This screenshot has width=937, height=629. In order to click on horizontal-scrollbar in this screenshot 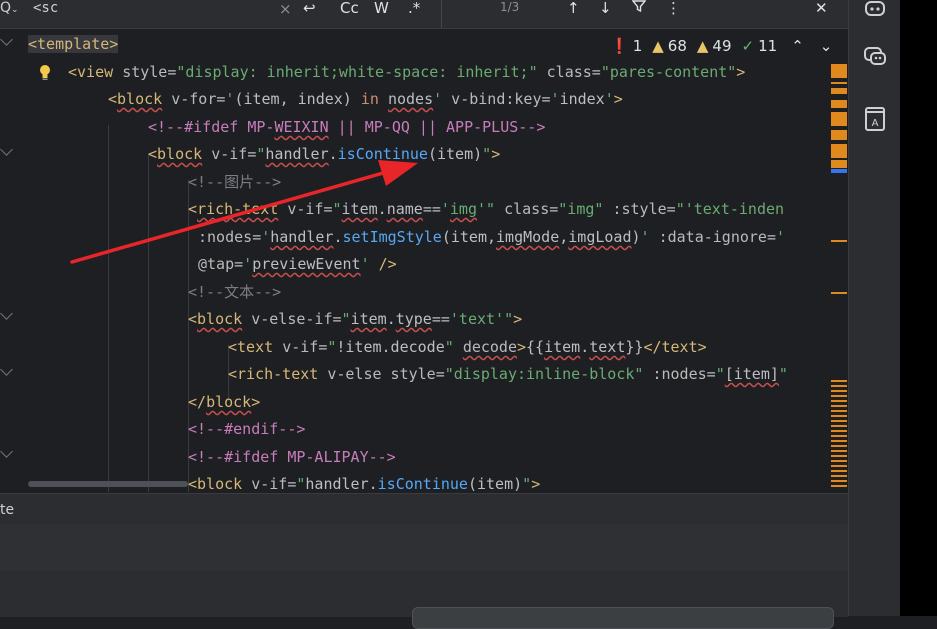, I will do `click(108, 484)`.